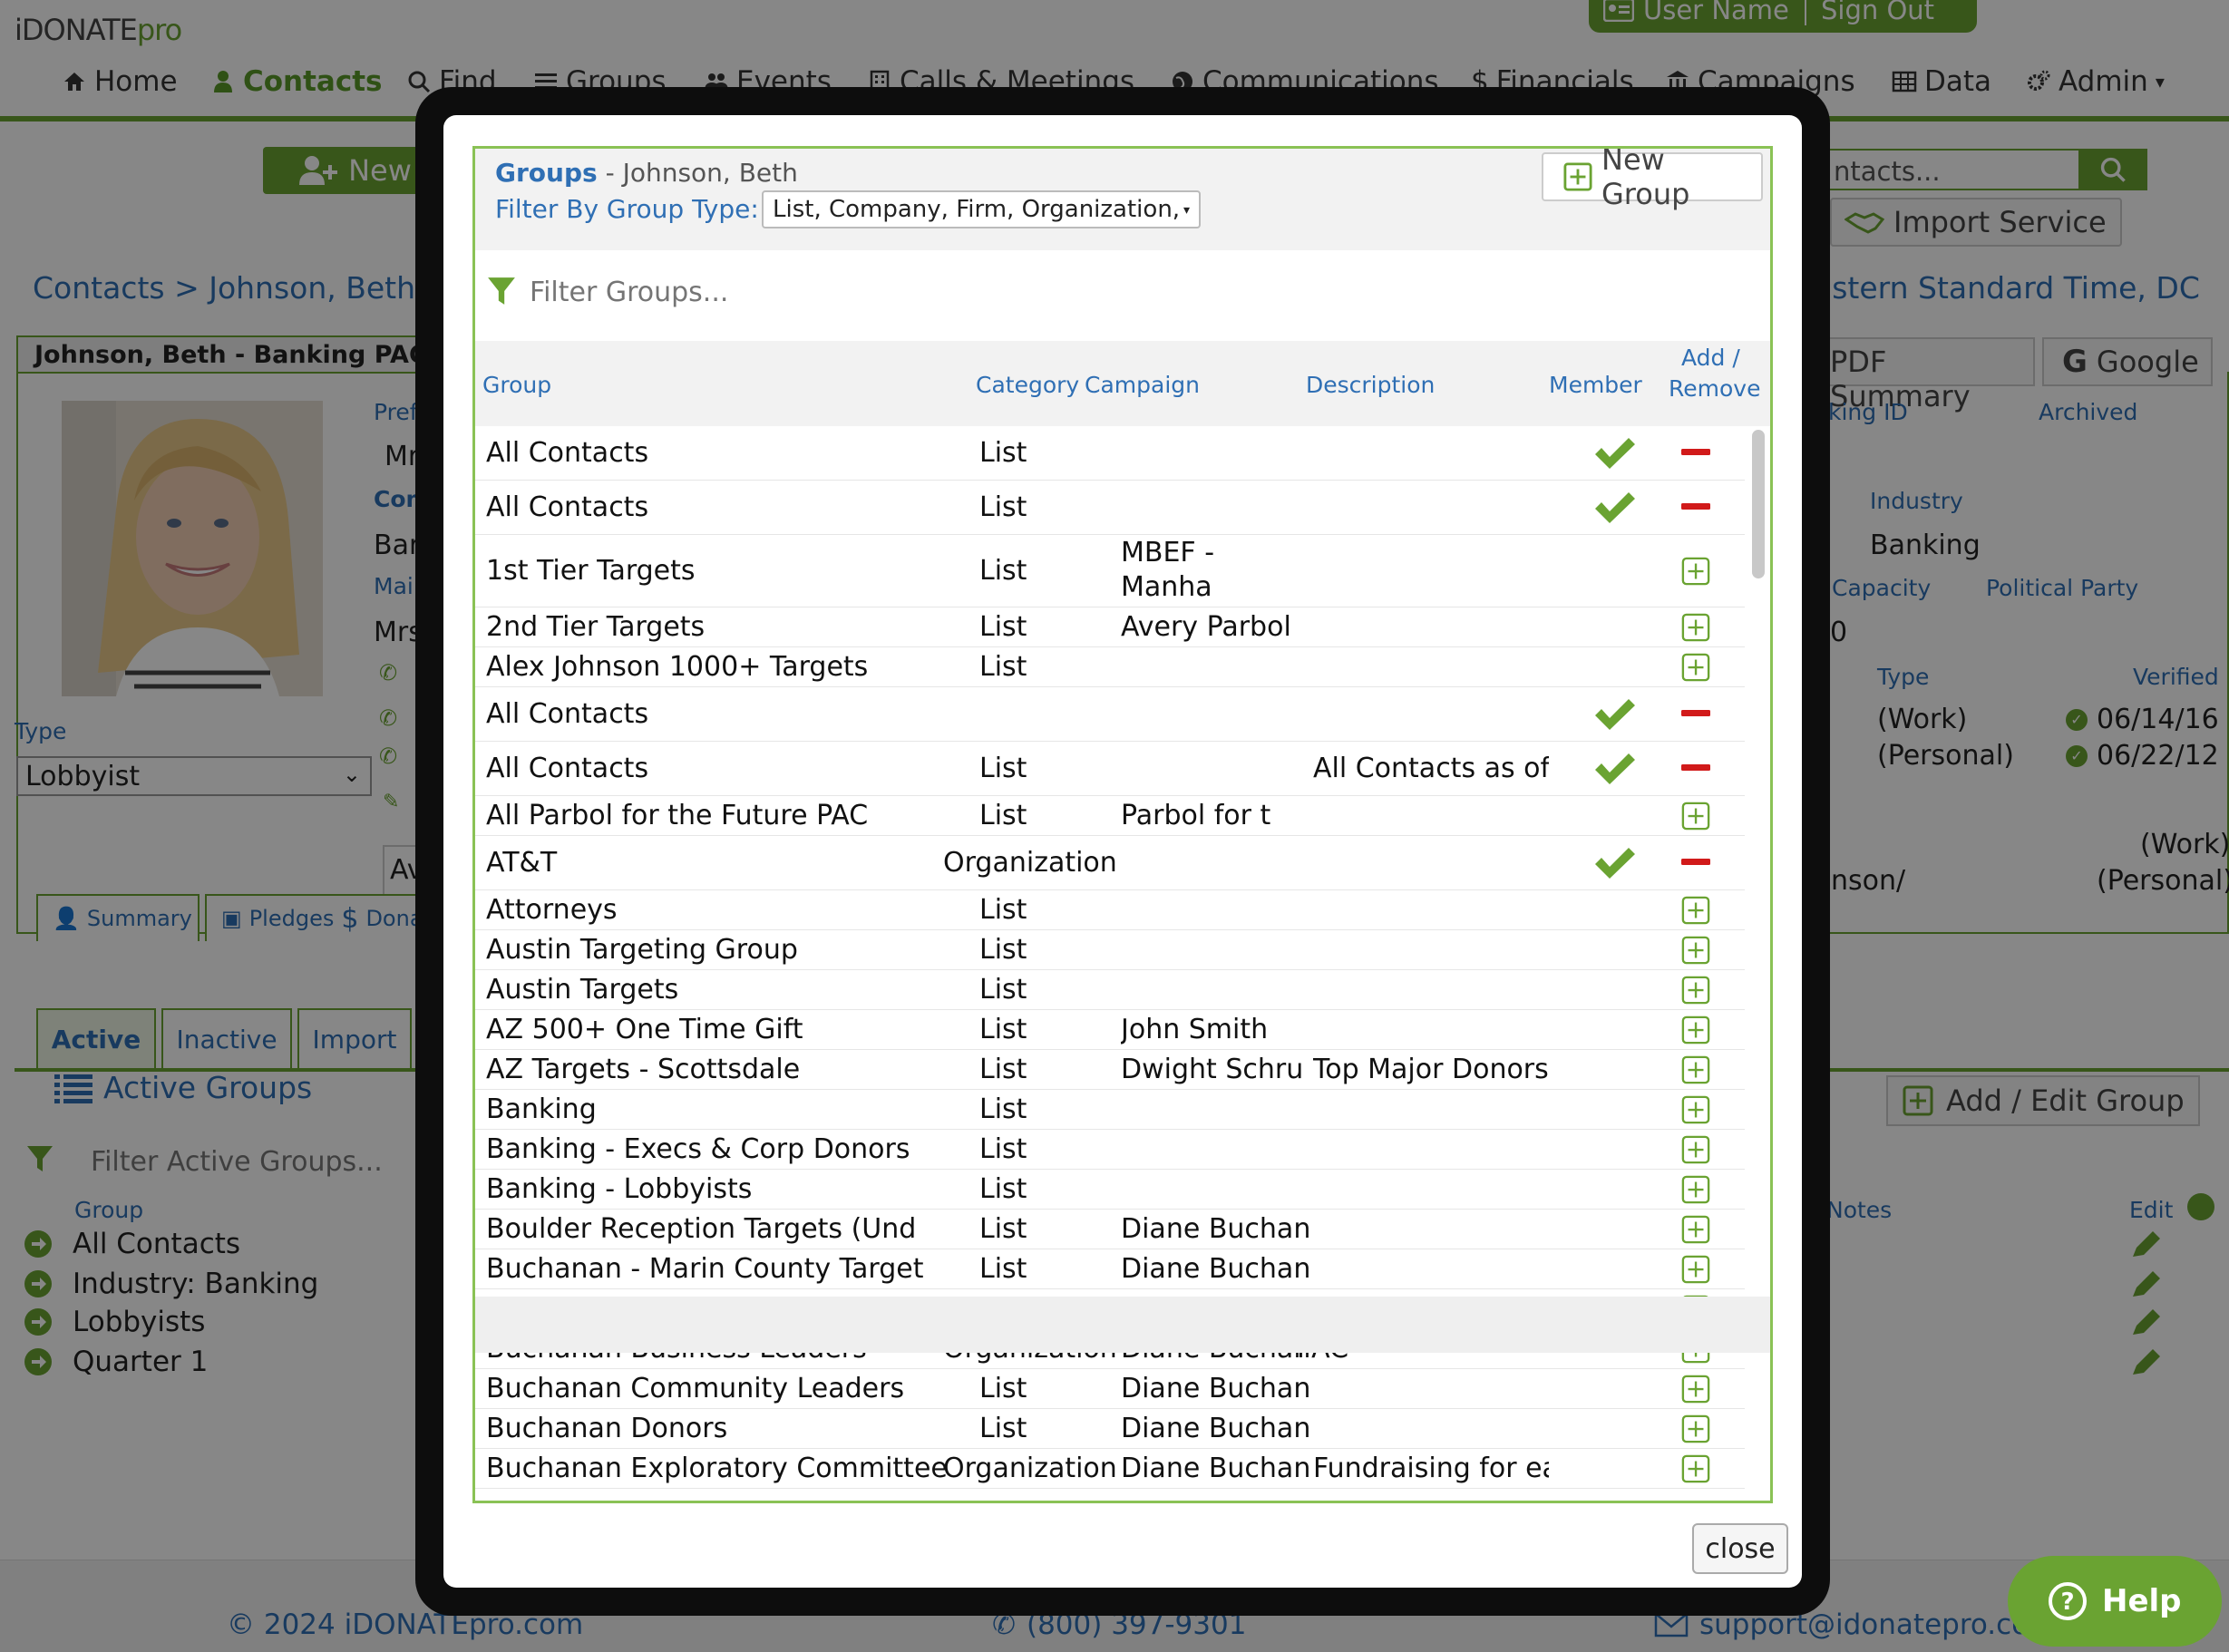 The height and width of the screenshot is (1652, 2229). What do you see at coordinates (1110, 1030) in the screenshot?
I see `group-row: AZ 500+ One Time Gift List John Smith` at bounding box center [1110, 1030].